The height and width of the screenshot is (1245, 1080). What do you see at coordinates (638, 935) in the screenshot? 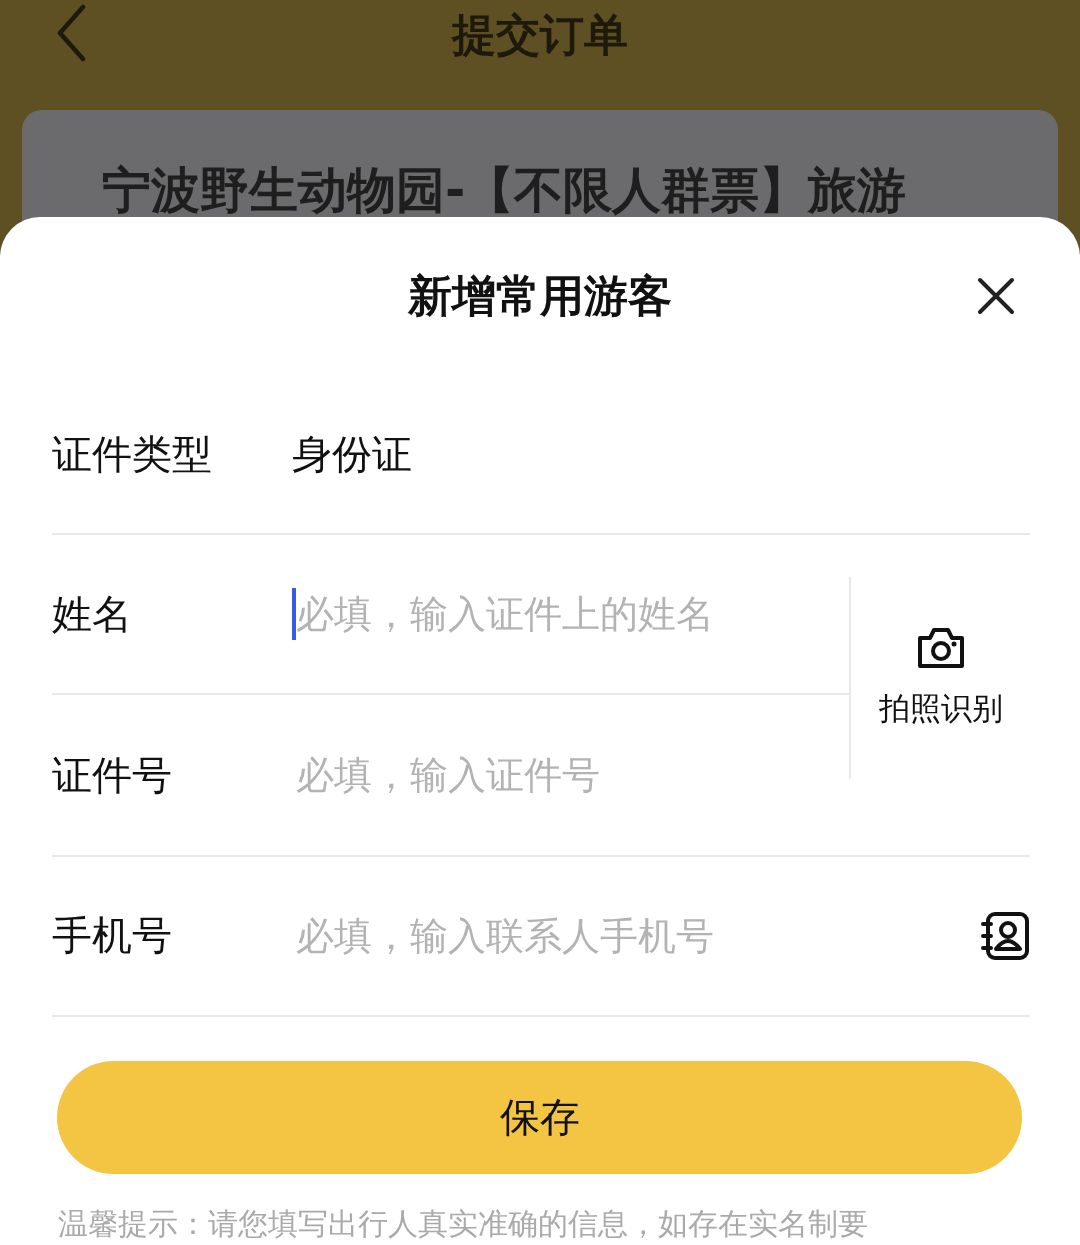
I see `input-field: 必填，输入联系人手机号` at bounding box center [638, 935].